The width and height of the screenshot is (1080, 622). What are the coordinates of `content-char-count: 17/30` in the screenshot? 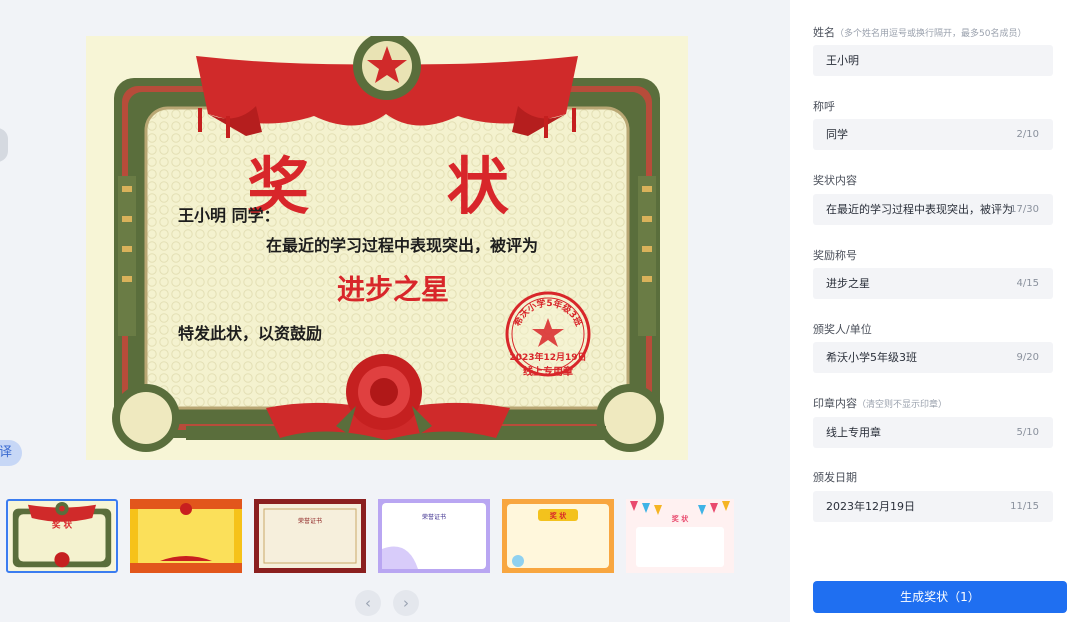 It's located at (1024, 209).